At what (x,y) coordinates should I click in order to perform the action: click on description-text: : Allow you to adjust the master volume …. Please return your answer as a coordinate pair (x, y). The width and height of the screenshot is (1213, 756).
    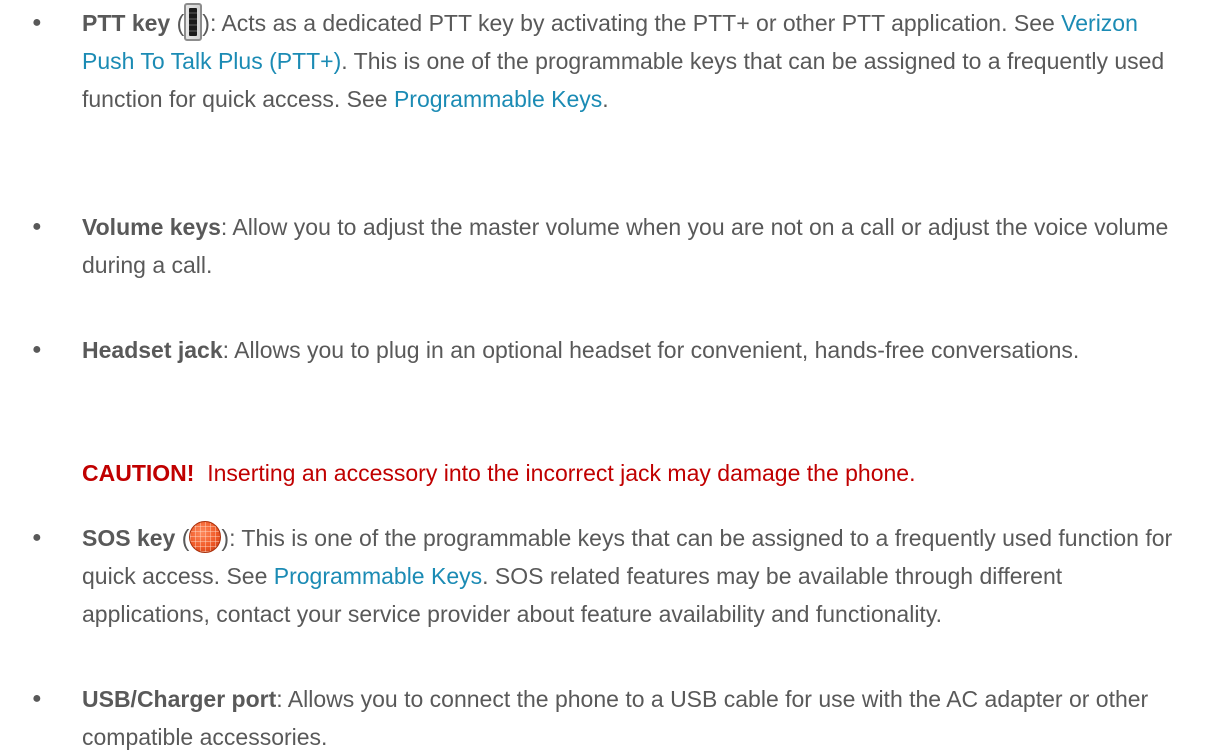
    Looking at the image, I should click on (625, 246).